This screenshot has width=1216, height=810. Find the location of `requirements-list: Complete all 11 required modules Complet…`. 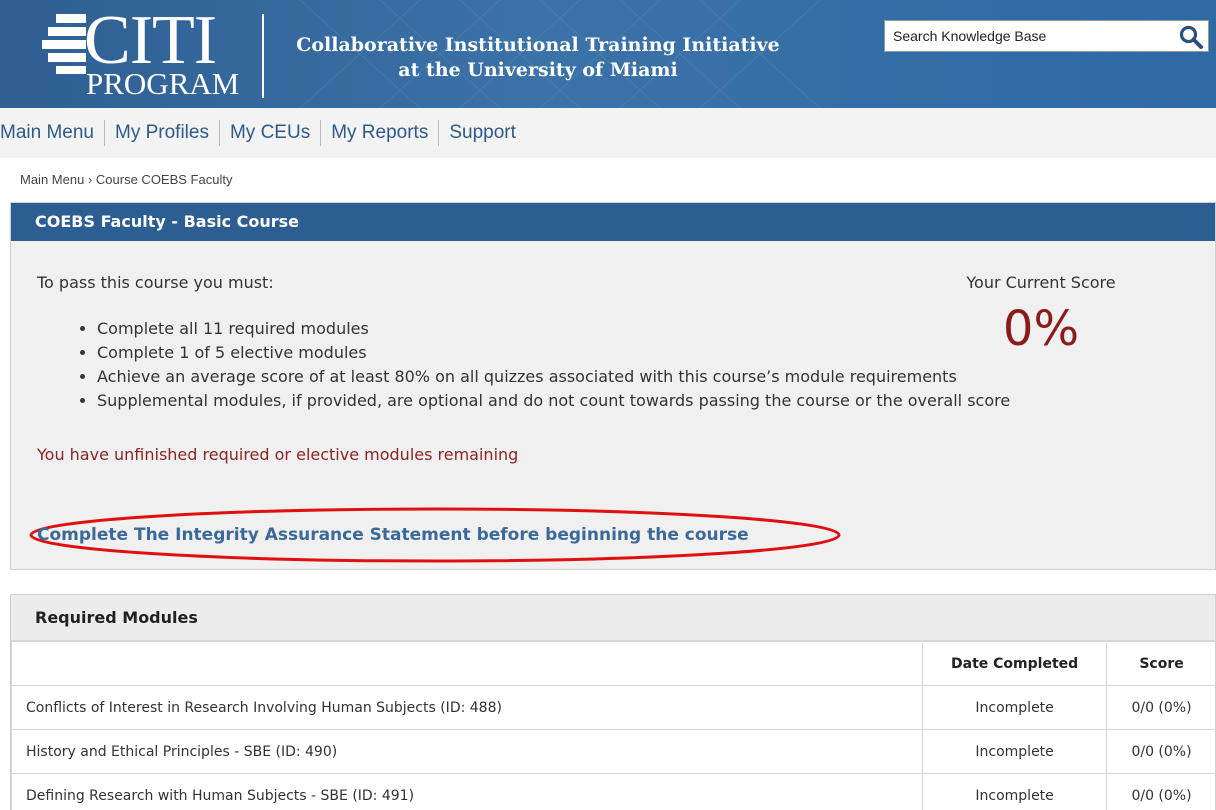

requirements-list: Complete all 11 required modules Complet… is located at coordinates (553, 365).